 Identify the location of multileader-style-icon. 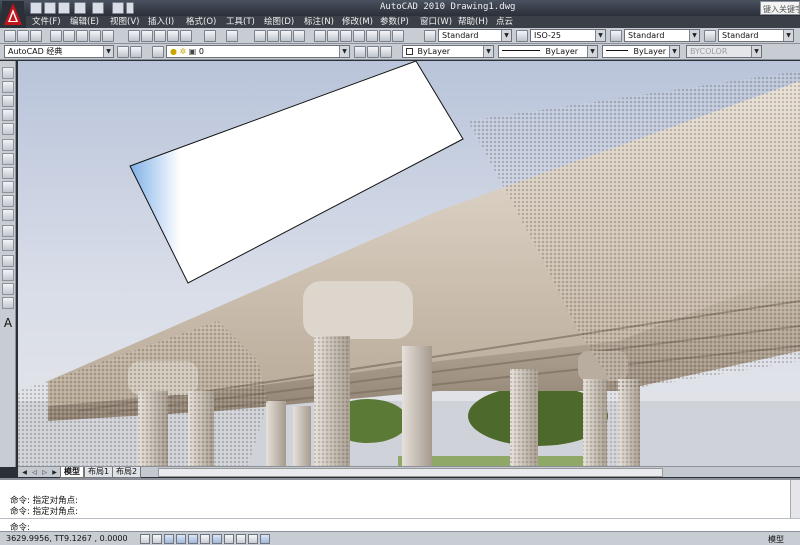
(710, 36).